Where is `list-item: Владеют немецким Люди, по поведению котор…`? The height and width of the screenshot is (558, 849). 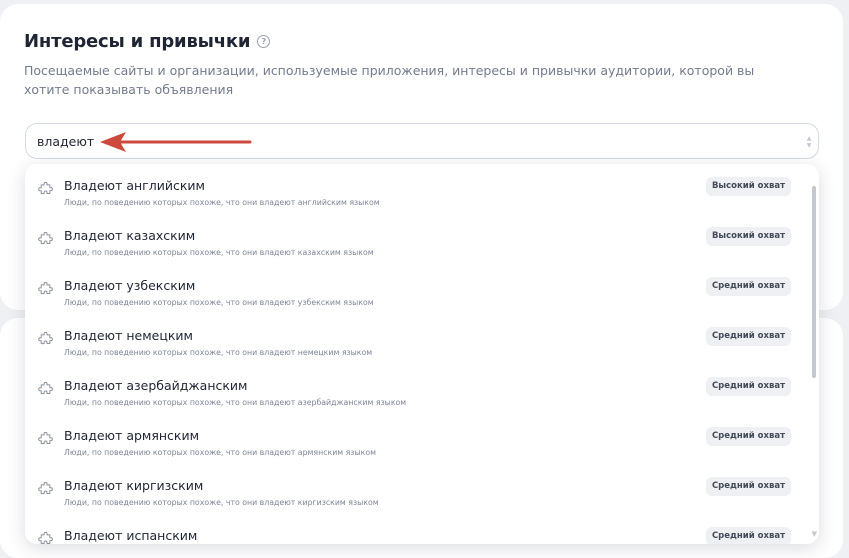 list-item: Владеют немецким Люди, по поведению котор… is located at coordinates (415, 339).